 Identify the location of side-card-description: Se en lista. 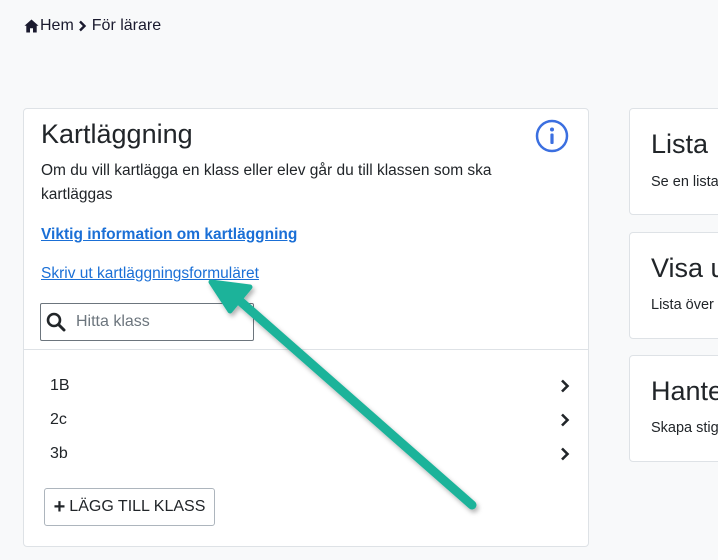
(684, 182).